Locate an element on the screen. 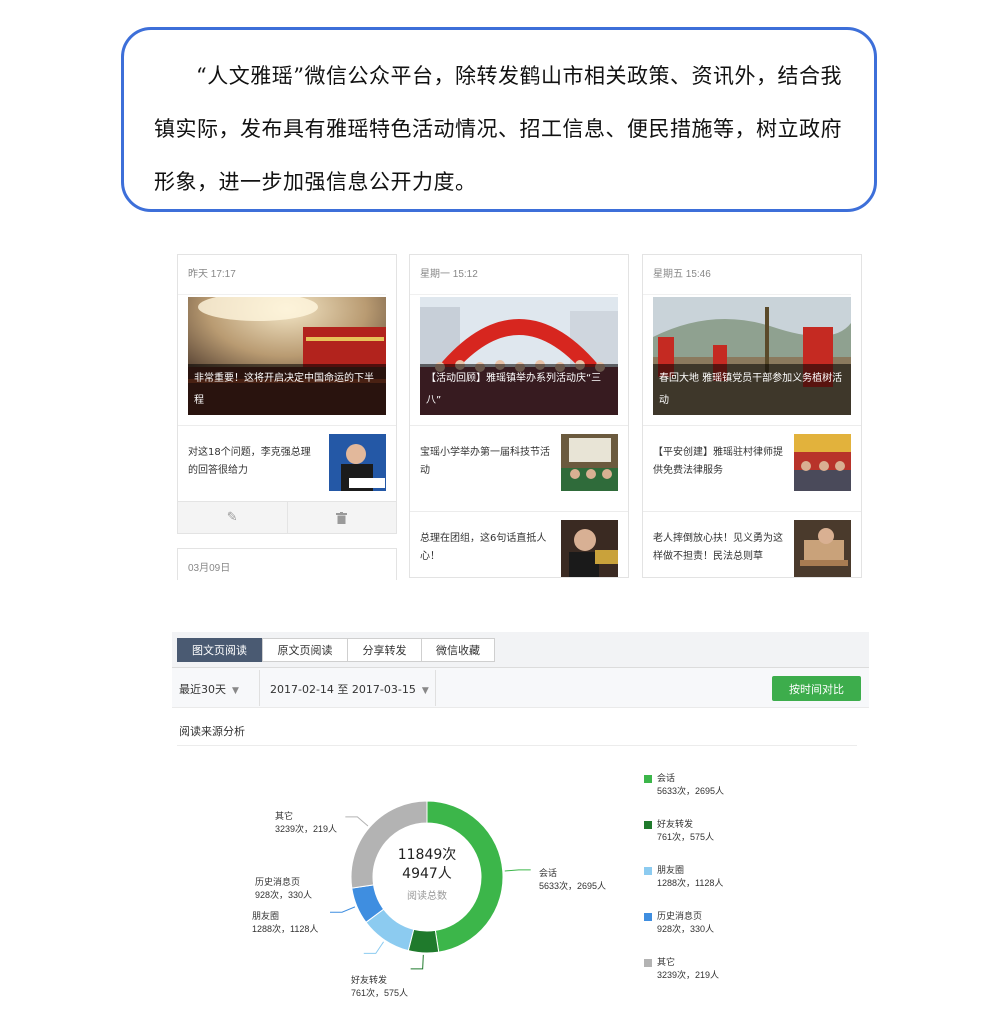 The image size is (1000, 1032). article-cover: 春回大地 雅瑶镇党员干部参加义务植树活动 is located at coordinates (752, 356).